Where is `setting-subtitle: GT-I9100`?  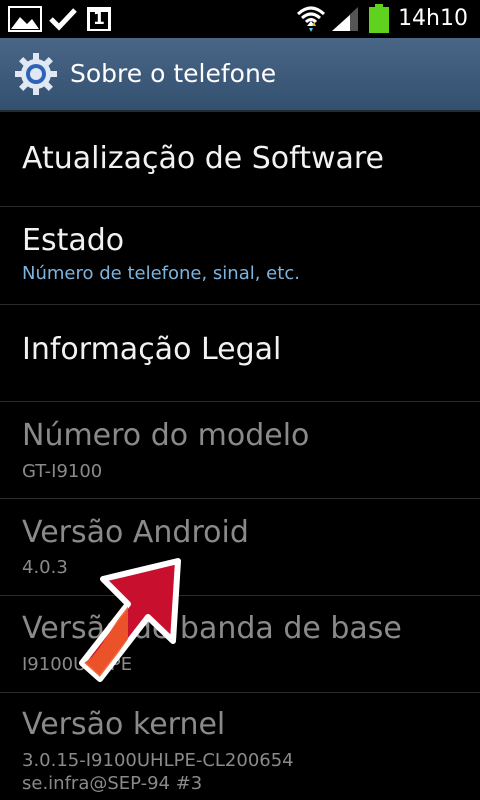
setting-subtitle: GT-I9100 is located at coordinates (62, 471).